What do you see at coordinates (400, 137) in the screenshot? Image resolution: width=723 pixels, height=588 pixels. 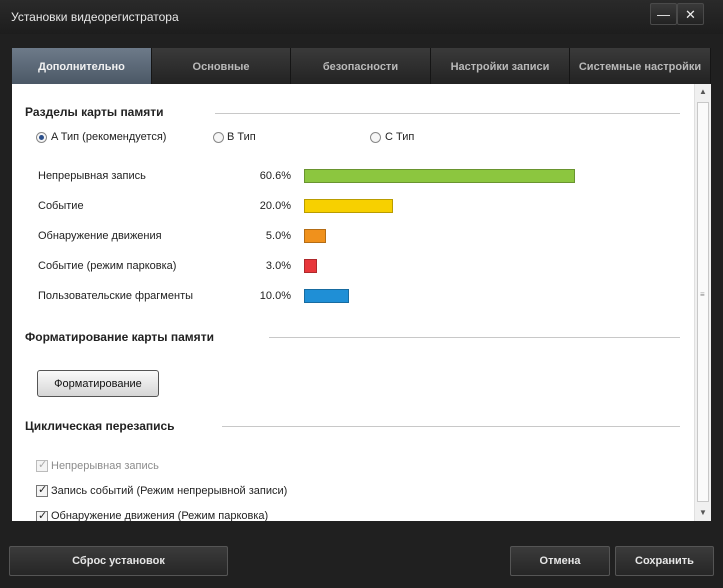 I see `radio-type-c-label: C Тип` at bounding box center [400, 137].